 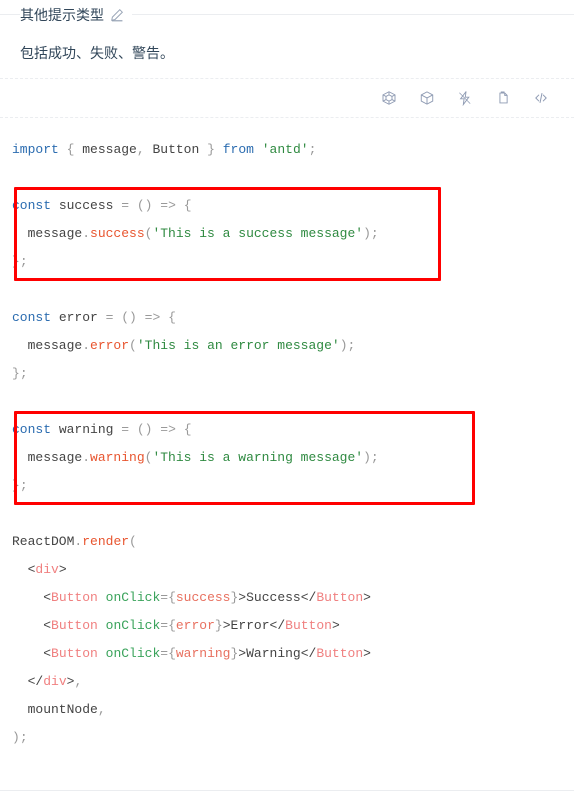 What do you see at coordinates (427, 98) in the screenshot?
I see `codepen-icon` at bounding box center [427, 98].